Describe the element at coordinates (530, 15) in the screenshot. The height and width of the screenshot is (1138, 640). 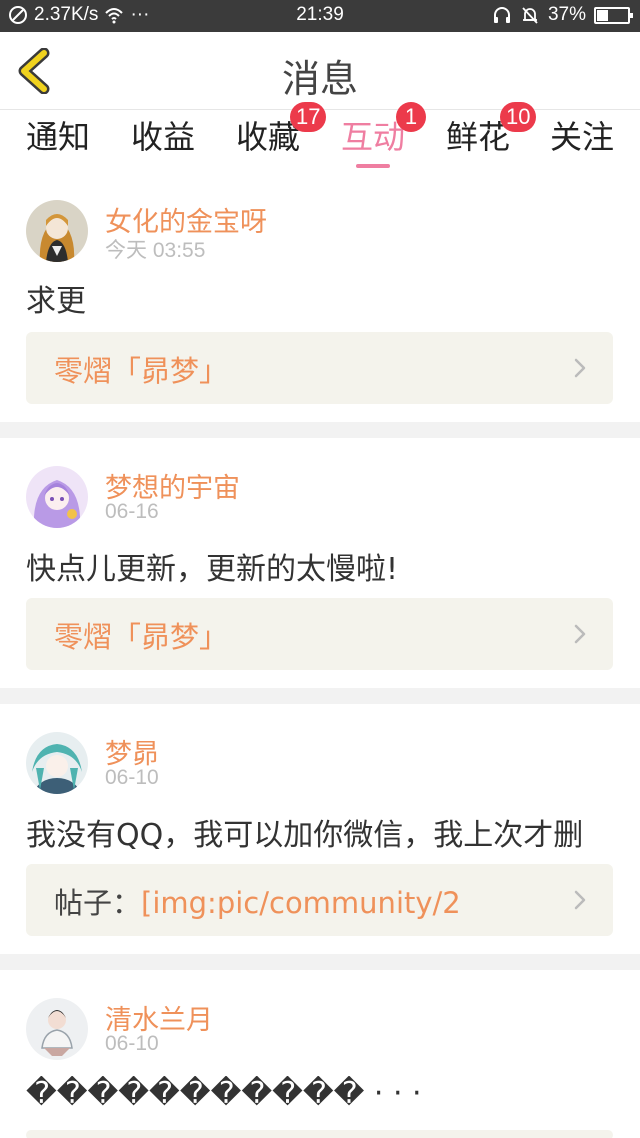
I see `mute-bell-icon` at that location.